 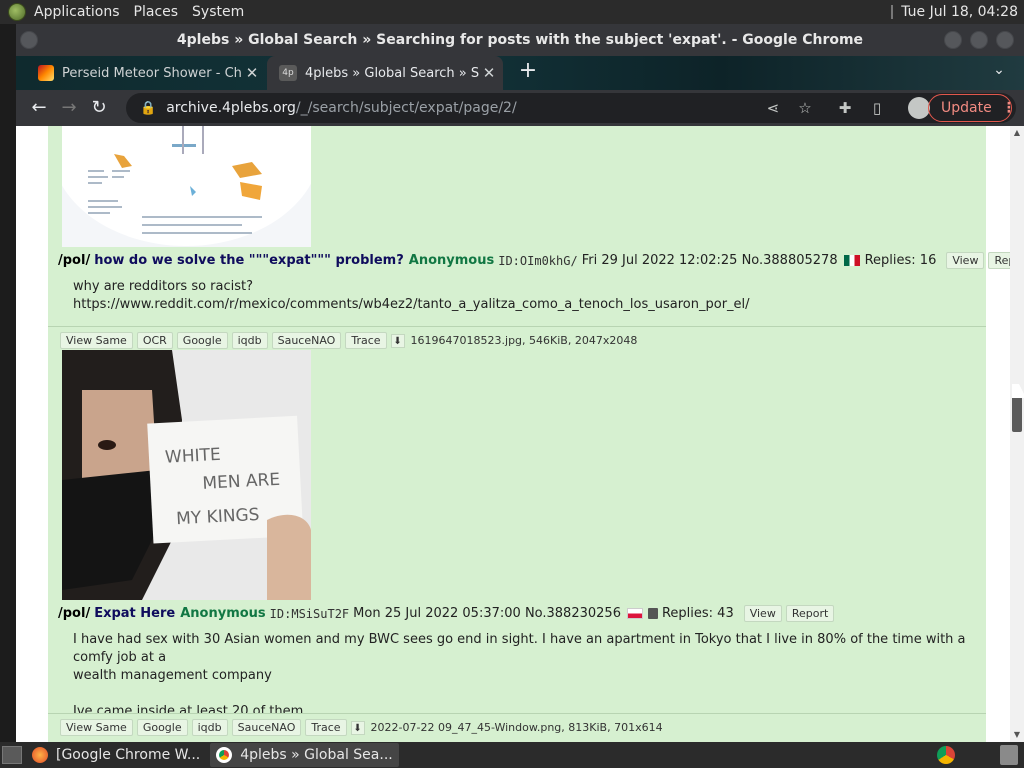 I want to click on forward-arrow-icon: →, so click(x=69, y=108).